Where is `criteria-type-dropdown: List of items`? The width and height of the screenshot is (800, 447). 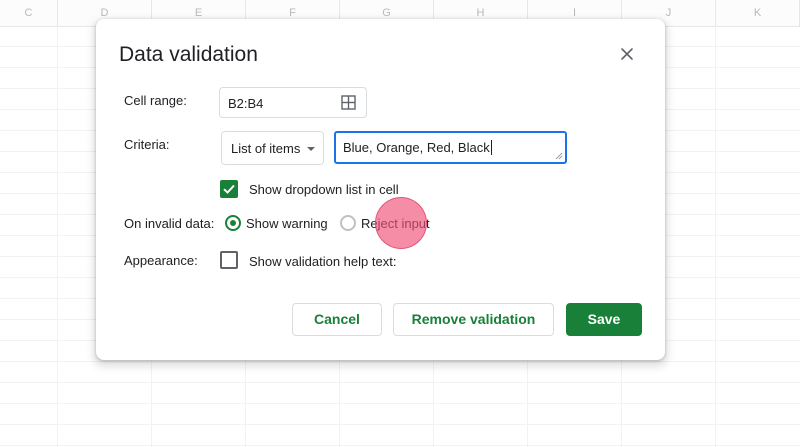
criteria-type-dropdown: List of items is located at coordinates (272, 148).